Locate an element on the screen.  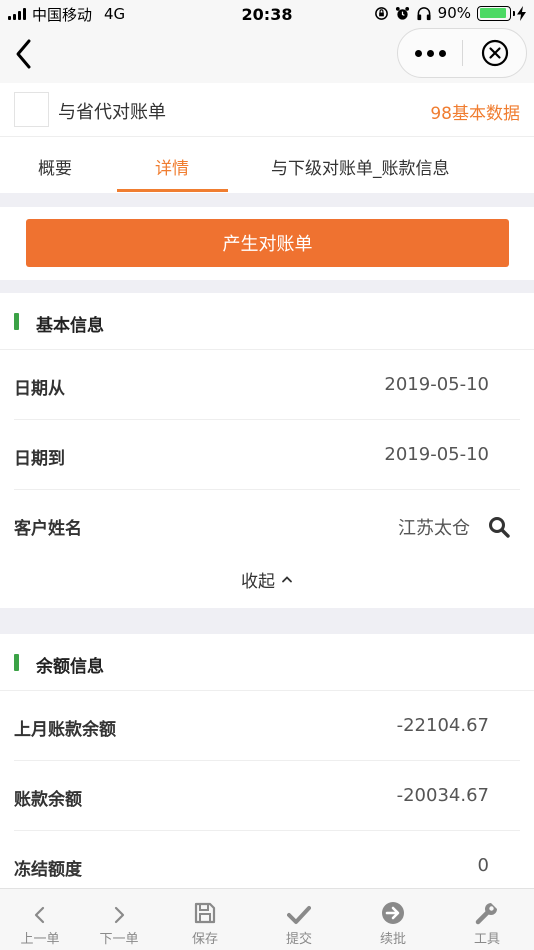
toolbar-label: 下一单 is located at coordinates (119, 939).